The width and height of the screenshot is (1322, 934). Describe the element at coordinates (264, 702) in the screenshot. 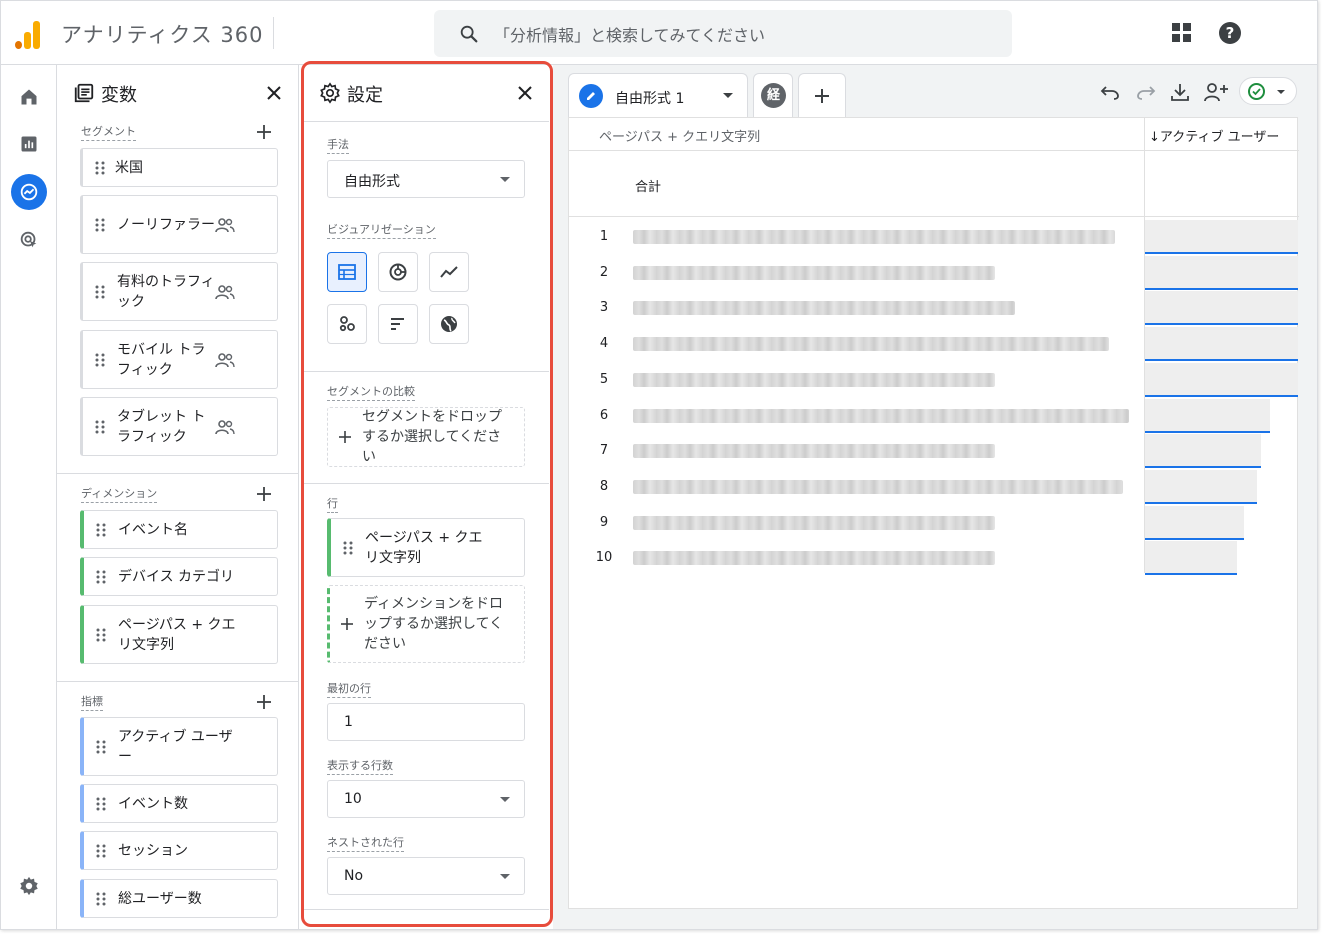

I see `add-metric-icon` at that location.